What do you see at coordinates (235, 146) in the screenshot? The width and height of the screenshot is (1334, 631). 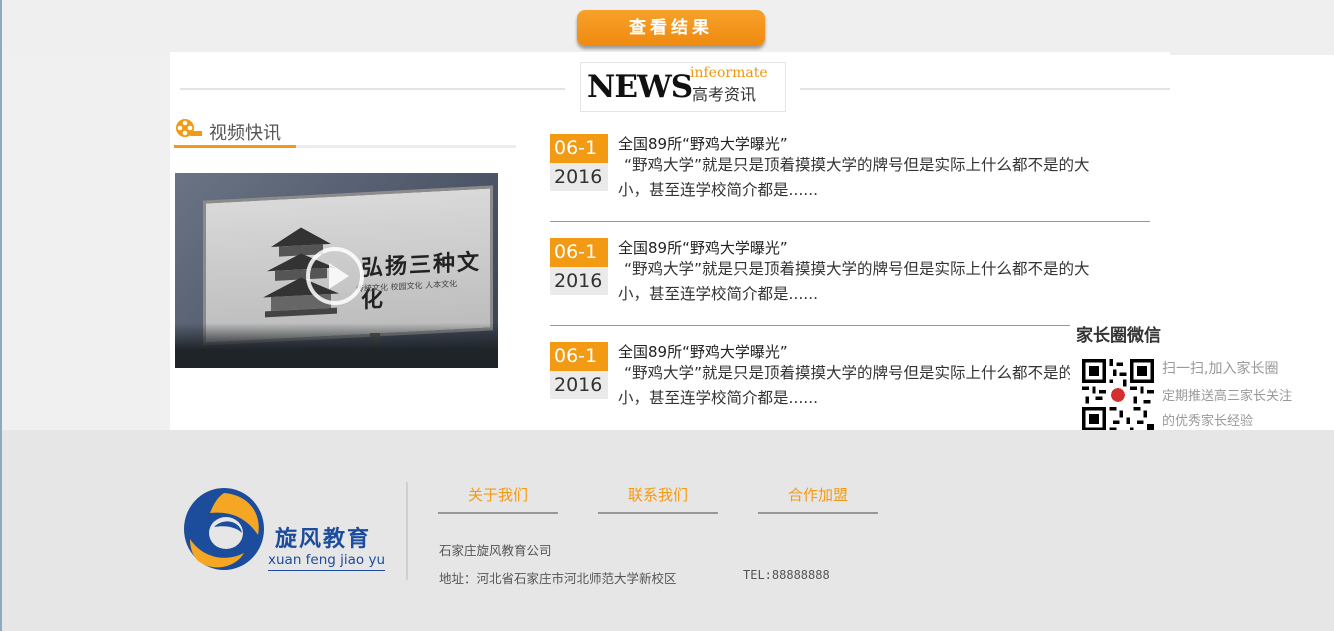 I see `video-title-underline-accent` at bounding box center [235, 146].